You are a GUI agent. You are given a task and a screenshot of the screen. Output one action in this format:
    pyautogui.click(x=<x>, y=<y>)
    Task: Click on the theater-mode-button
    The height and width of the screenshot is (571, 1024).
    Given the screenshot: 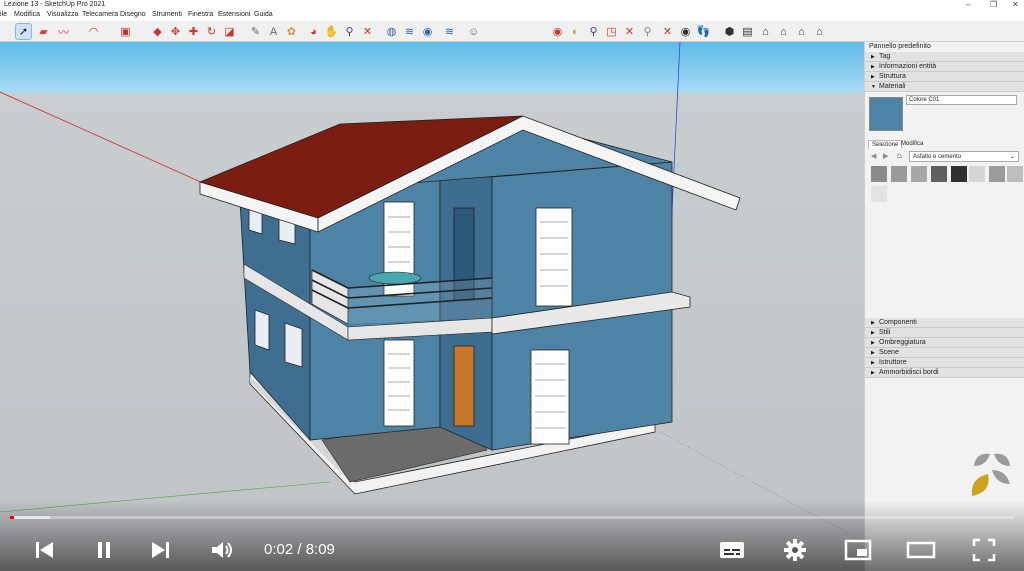 What is the action you would take?
    pyautogui.click(x=921, y=550)
    